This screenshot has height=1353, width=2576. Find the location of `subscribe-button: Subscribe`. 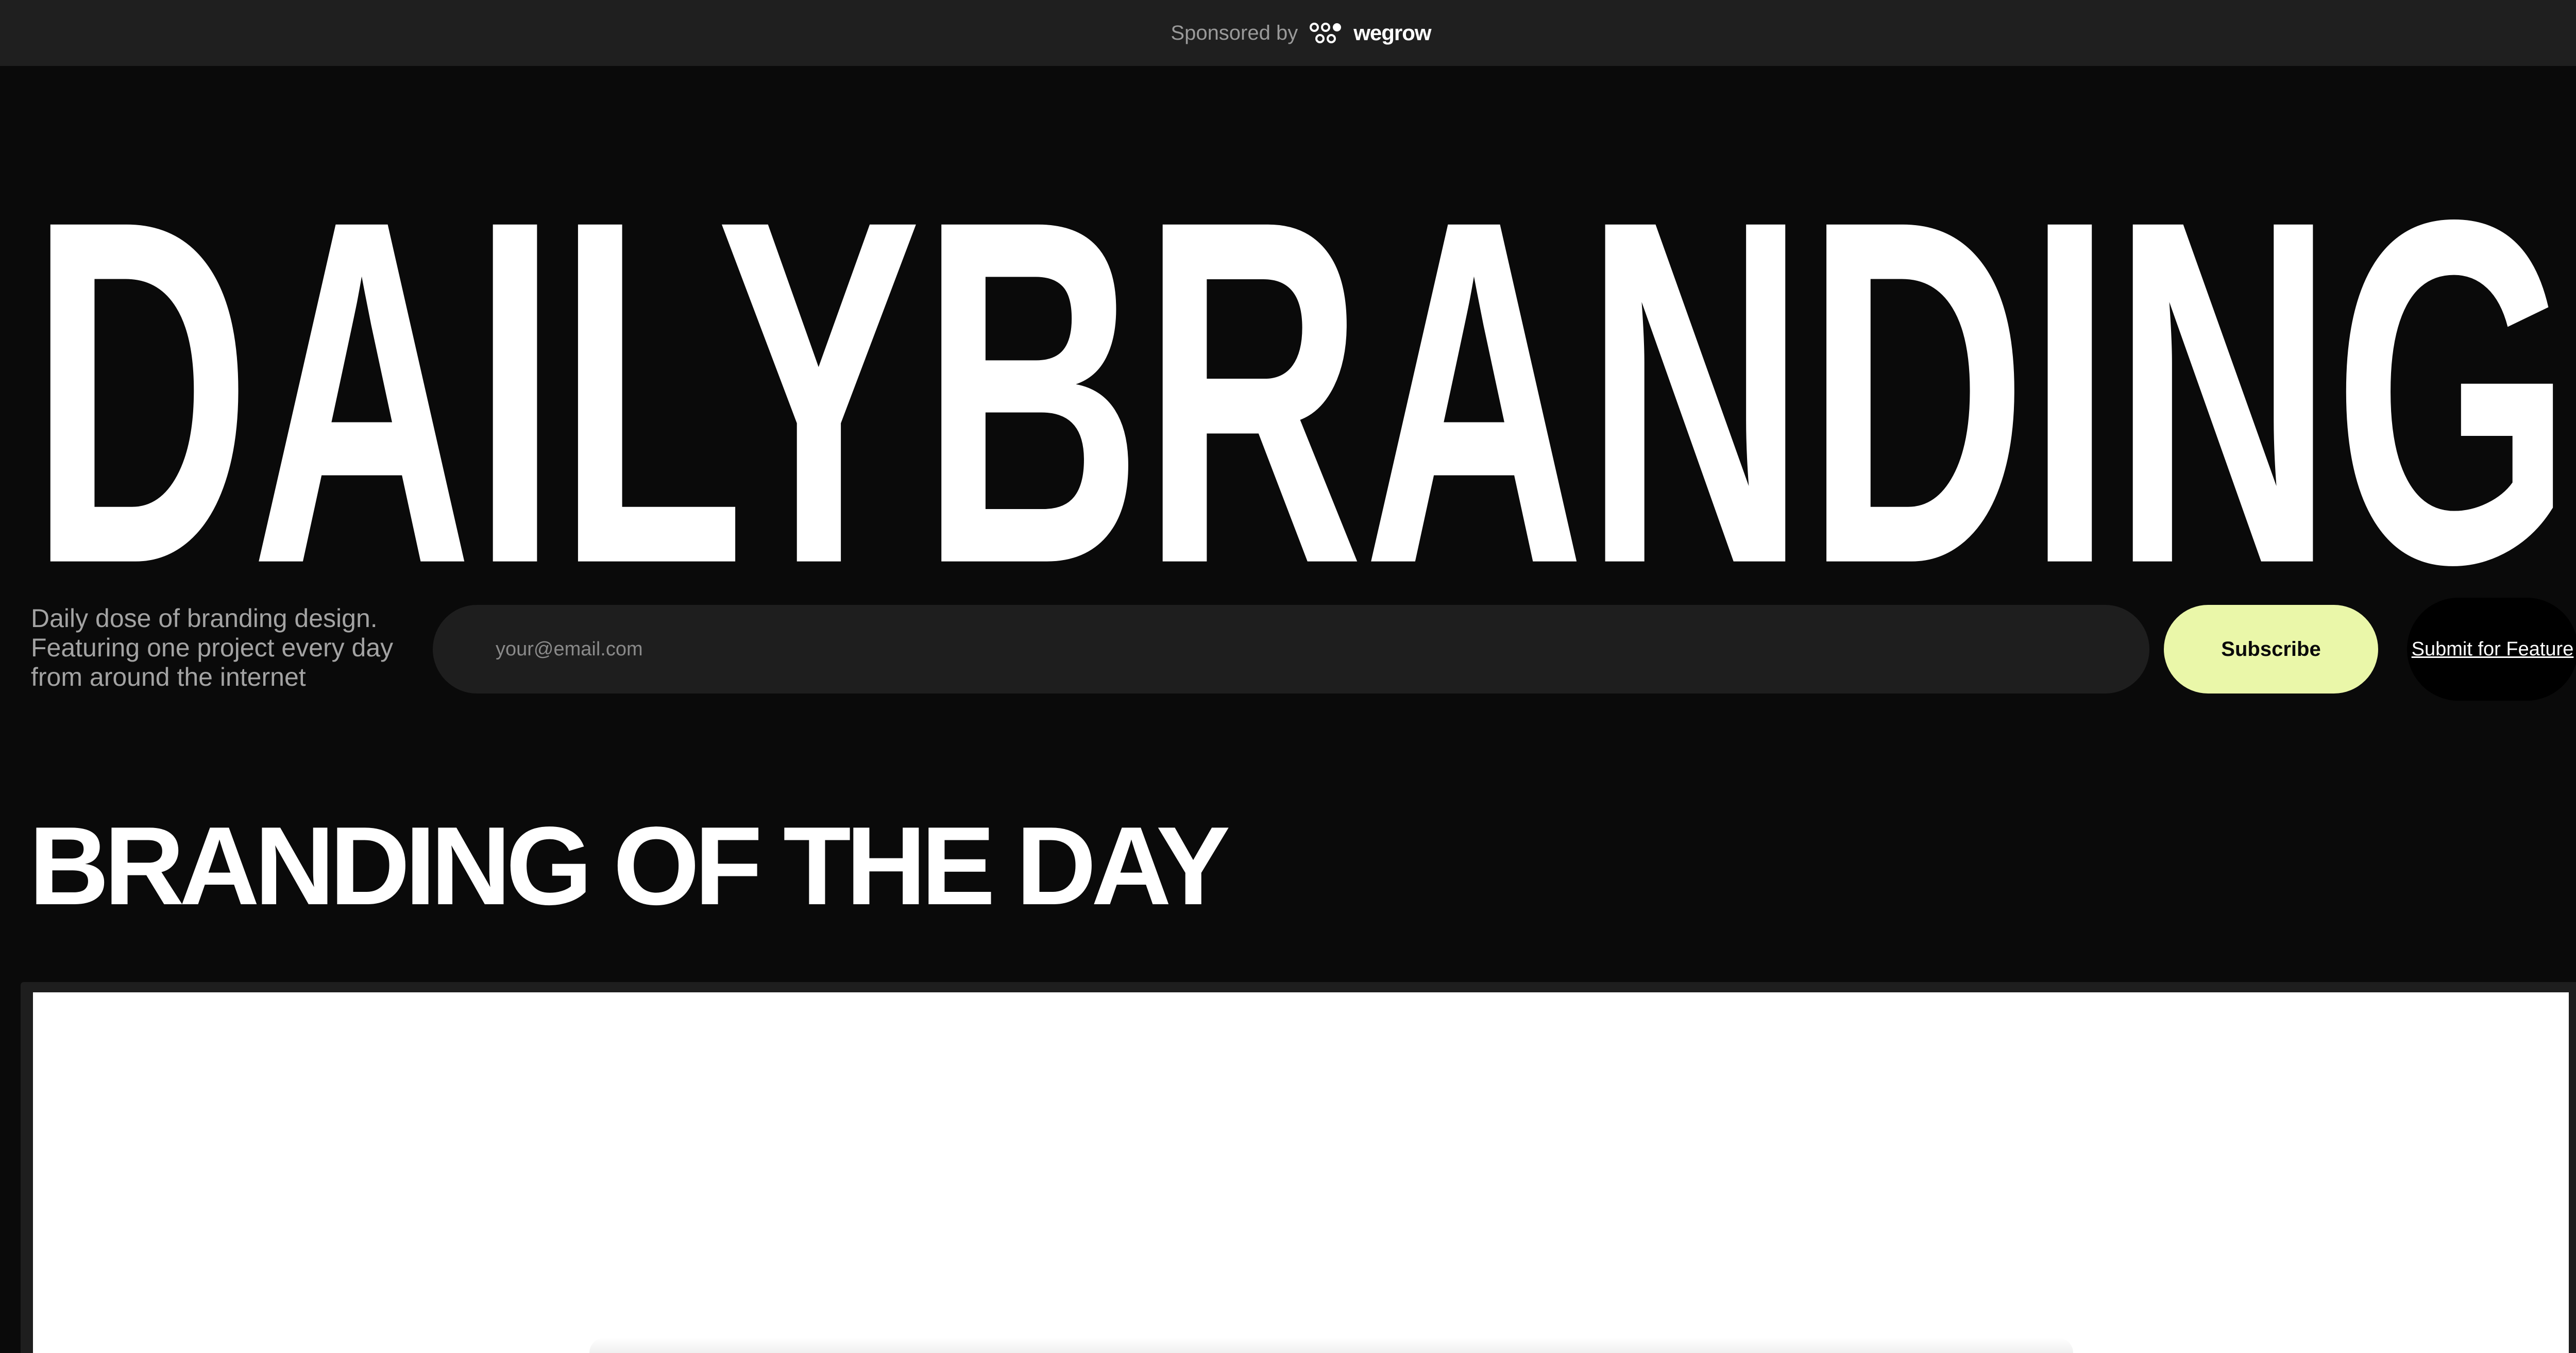

subscribe-button: Subscribe is located at coordinates (2271, 650).